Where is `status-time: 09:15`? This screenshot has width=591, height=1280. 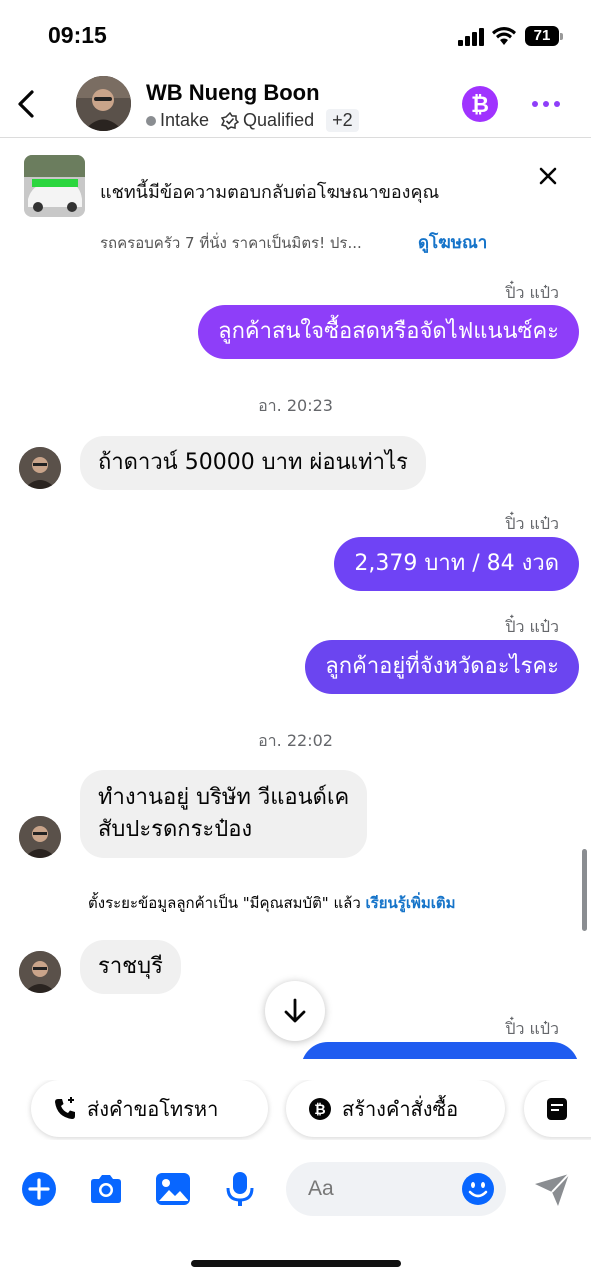 status-time: 09:15 is located at coordinates (77, 35).